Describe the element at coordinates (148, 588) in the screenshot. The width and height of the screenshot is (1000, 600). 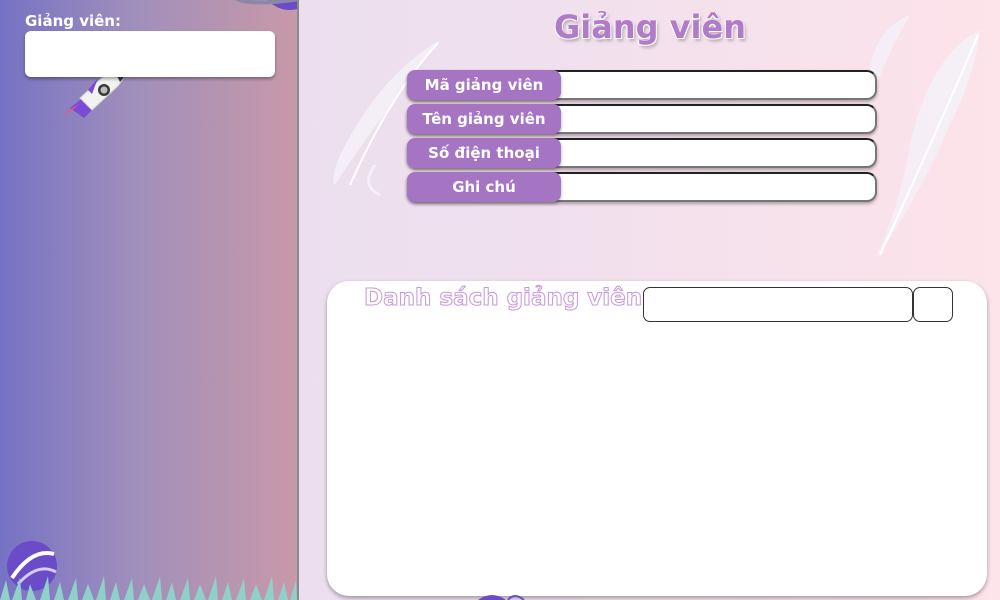
I see `grass-decoration` at that location.